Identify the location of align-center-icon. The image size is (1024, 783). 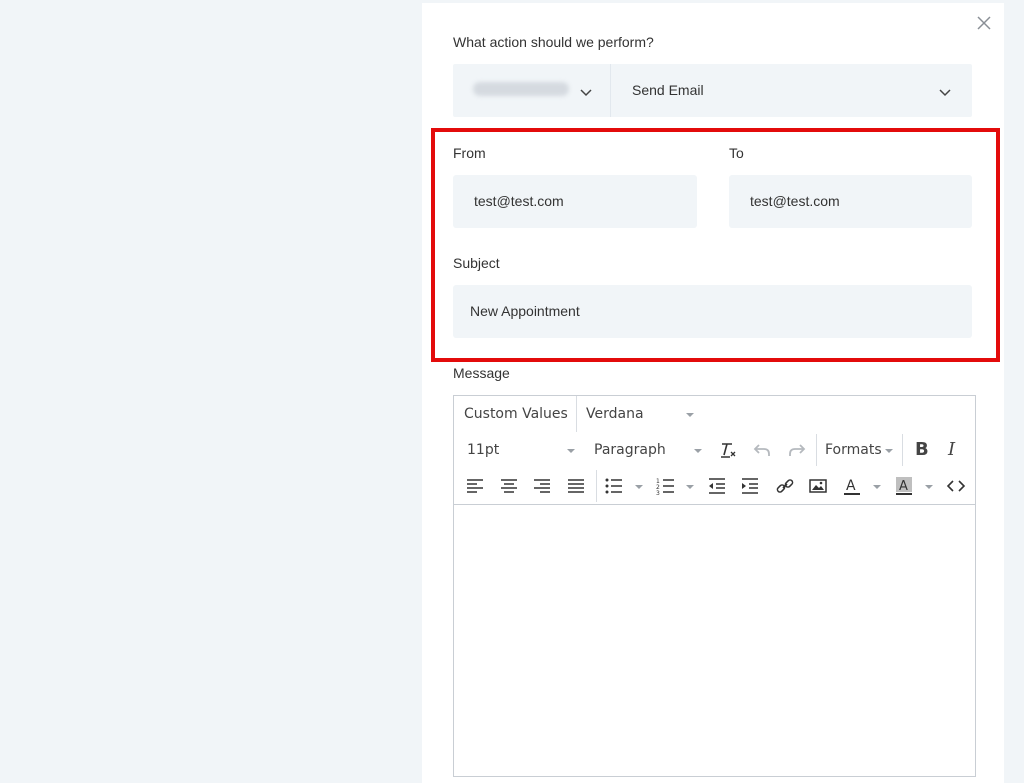
(509, 486).